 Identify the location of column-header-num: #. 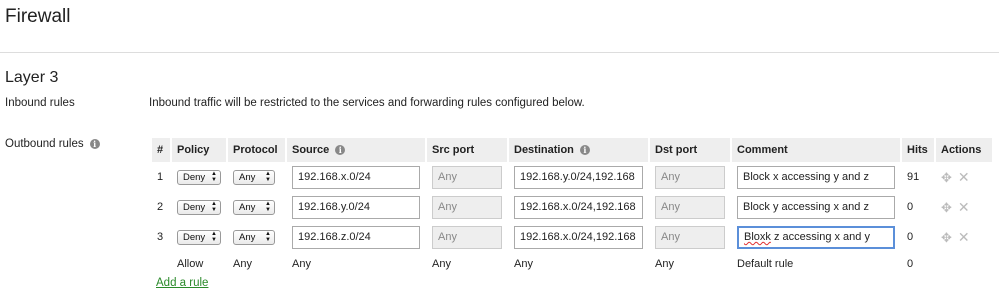
(161, 150).